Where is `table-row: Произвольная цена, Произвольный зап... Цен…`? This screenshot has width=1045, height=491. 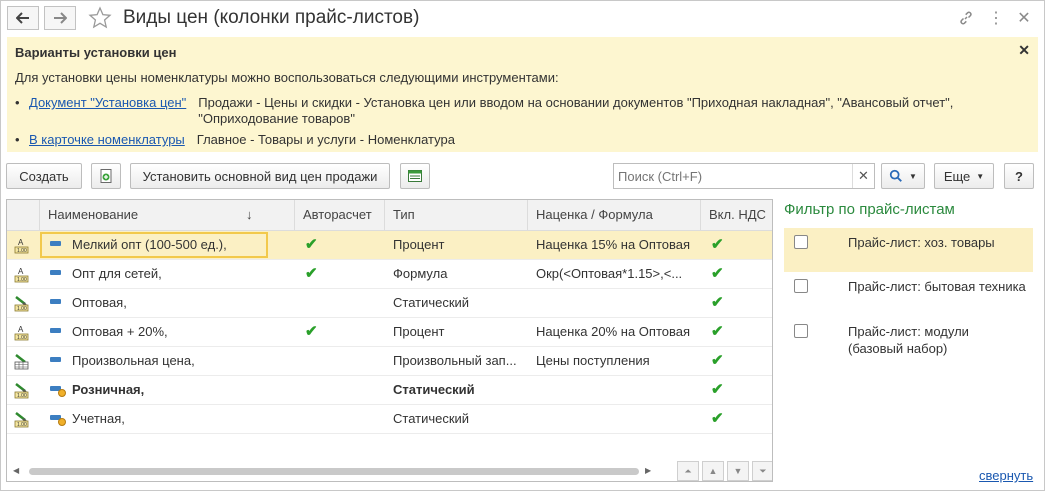 table-row: Произвольная цена, Произвольный зап... Цен… is located at coordinates (389, 361).